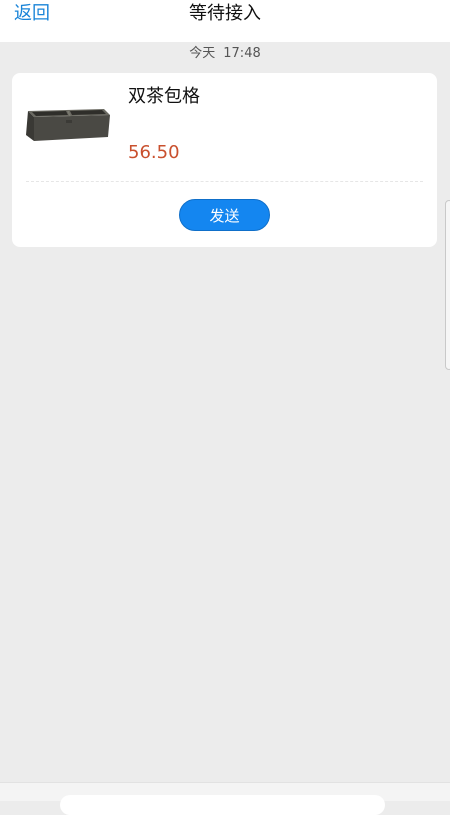 The width and height of the screenshot is (450, 815). I want to click on chat-timestamp: 今天 17:48, so click(225, 54).